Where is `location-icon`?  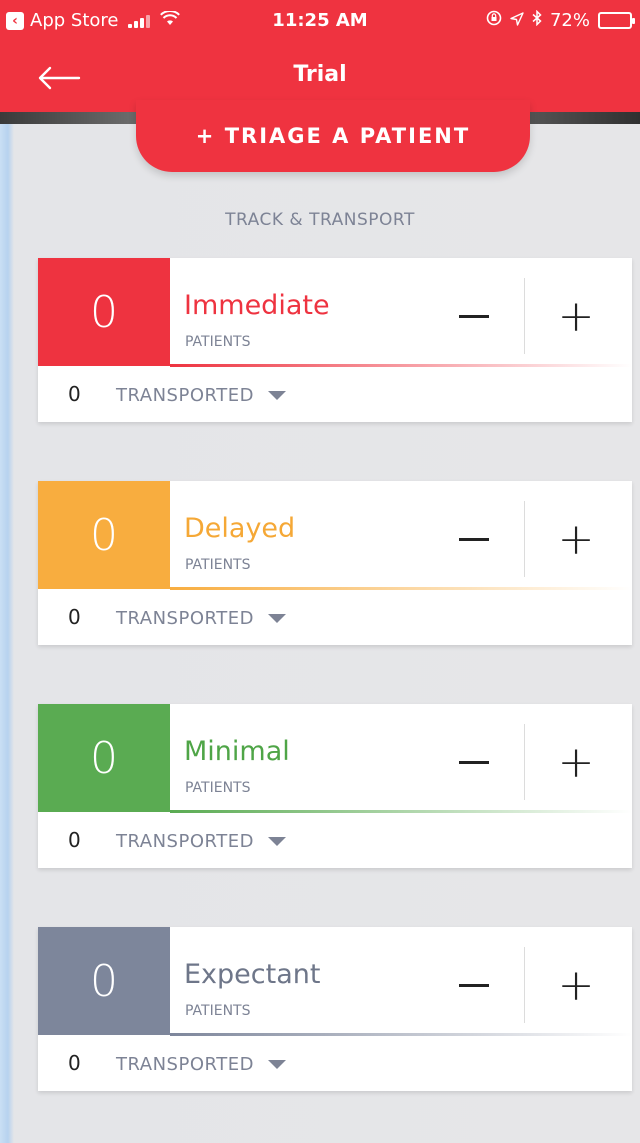 location-icon is located at coordinates (517, 20).